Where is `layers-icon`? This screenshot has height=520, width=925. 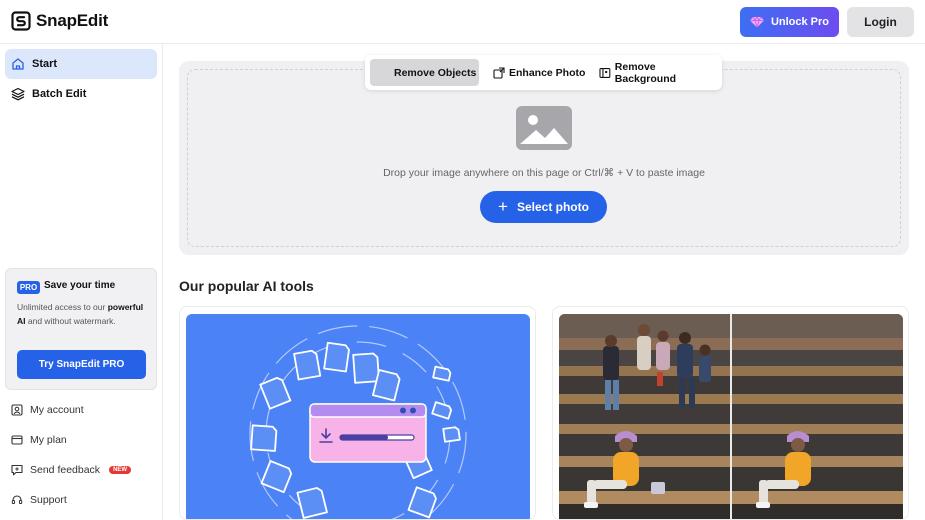 layers-icon is located at coordinates (18, 94).